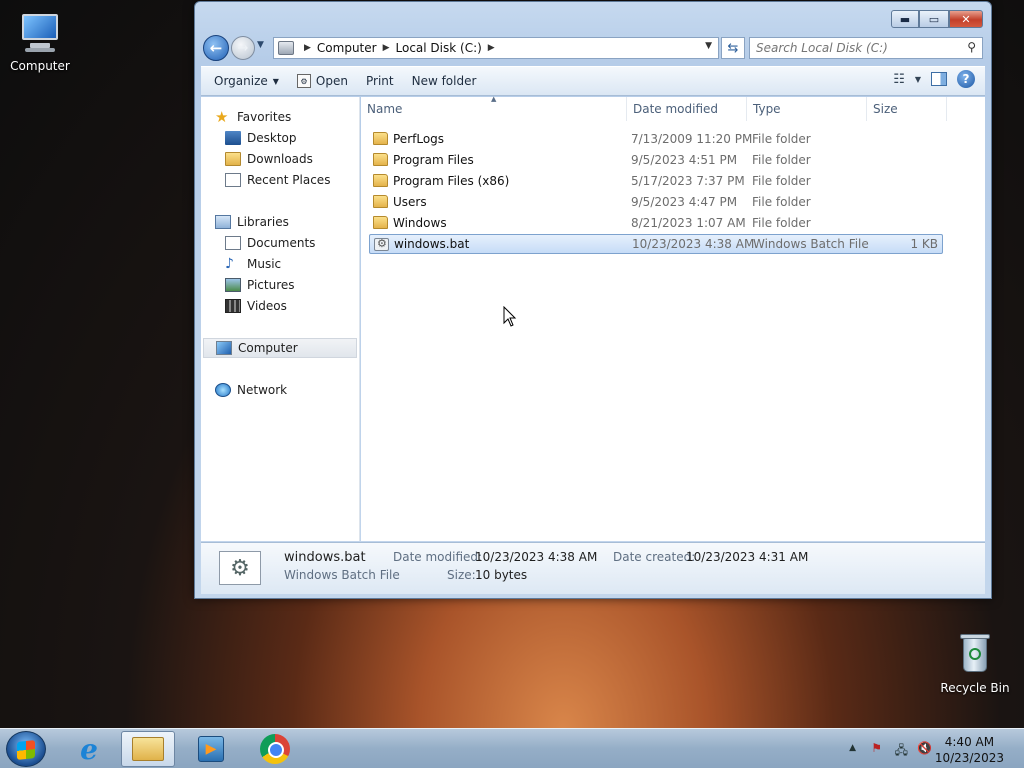  I want to click on taskbar-windows-explorer, so click(148, 749).